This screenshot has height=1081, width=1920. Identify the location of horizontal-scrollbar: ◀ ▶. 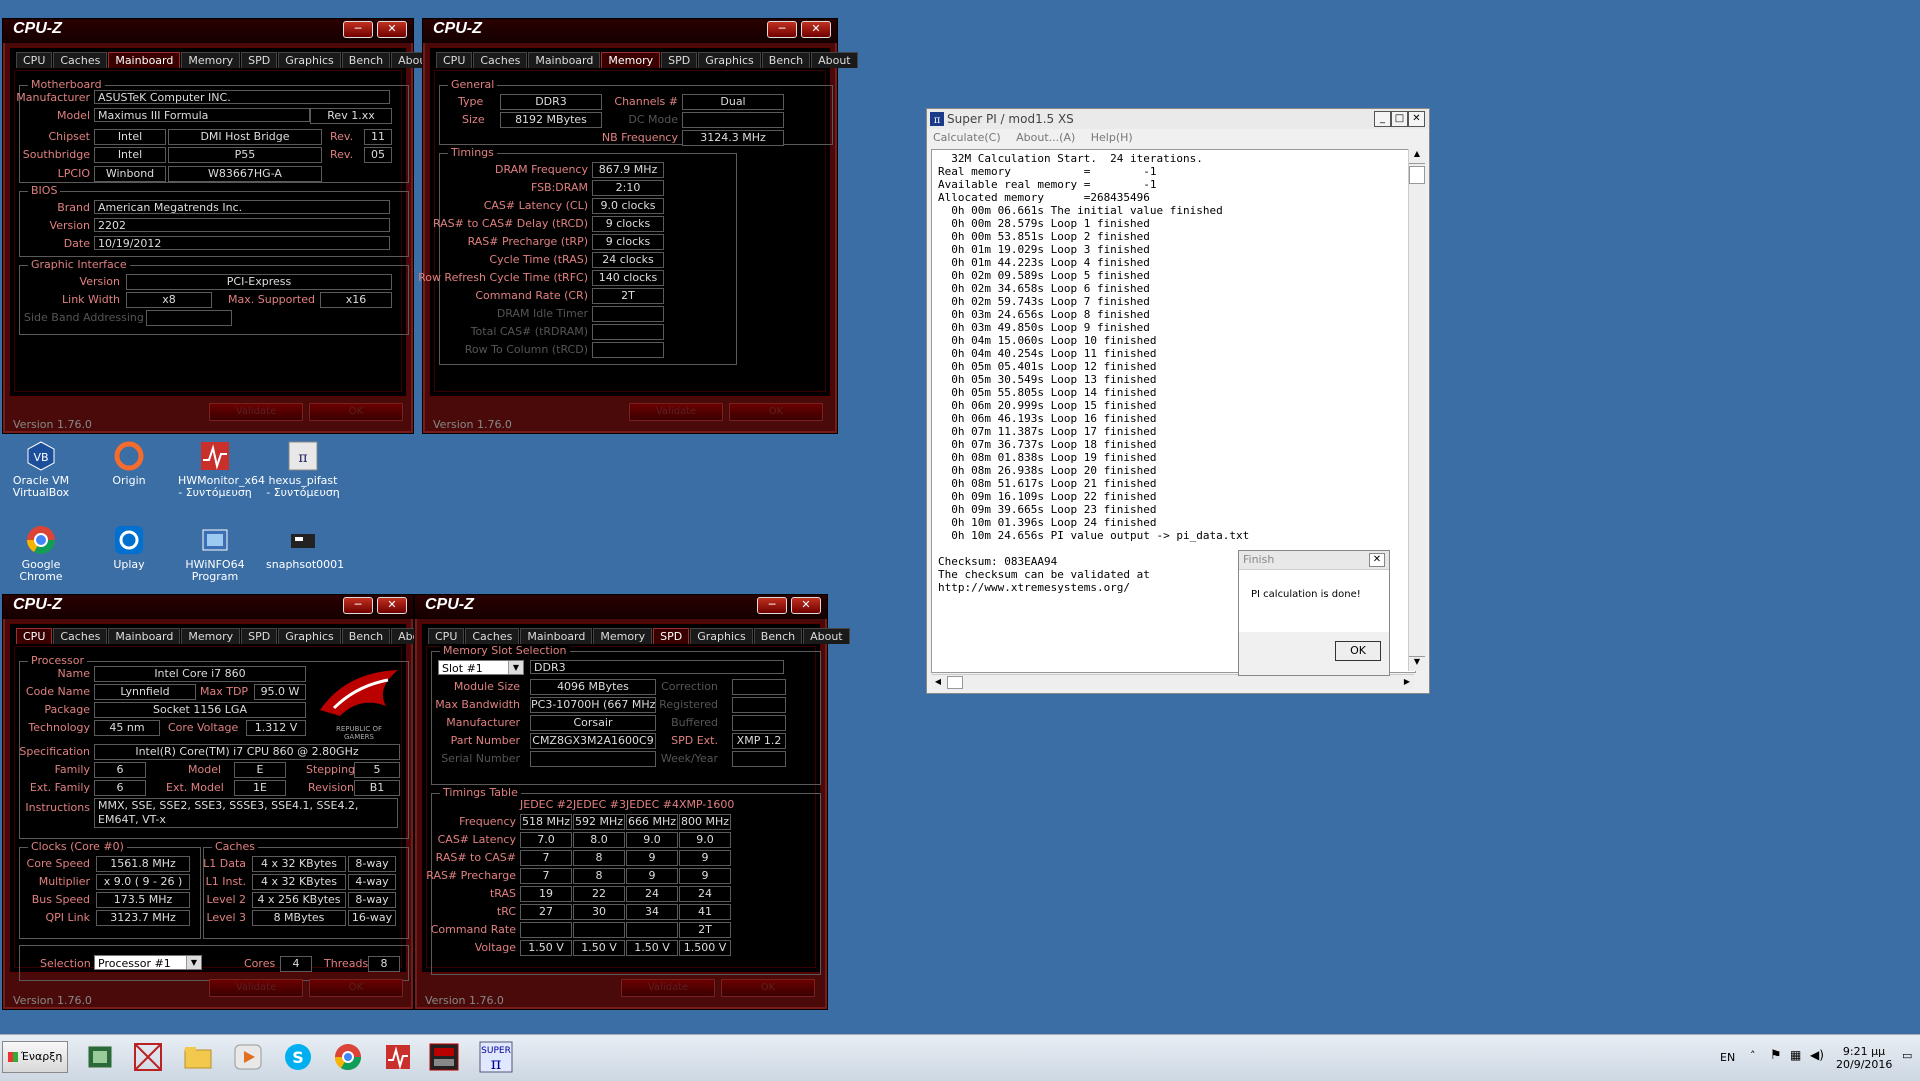
(1172, 681).